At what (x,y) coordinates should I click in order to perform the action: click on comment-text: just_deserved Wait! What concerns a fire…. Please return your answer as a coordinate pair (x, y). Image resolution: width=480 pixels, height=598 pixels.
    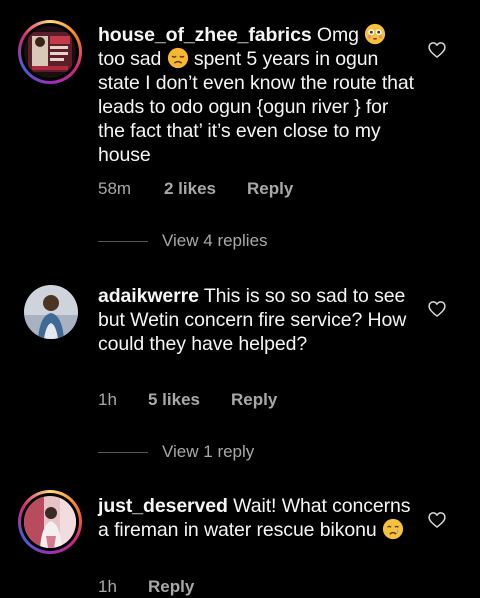
    Looking at the image, I should click on (257, 518).